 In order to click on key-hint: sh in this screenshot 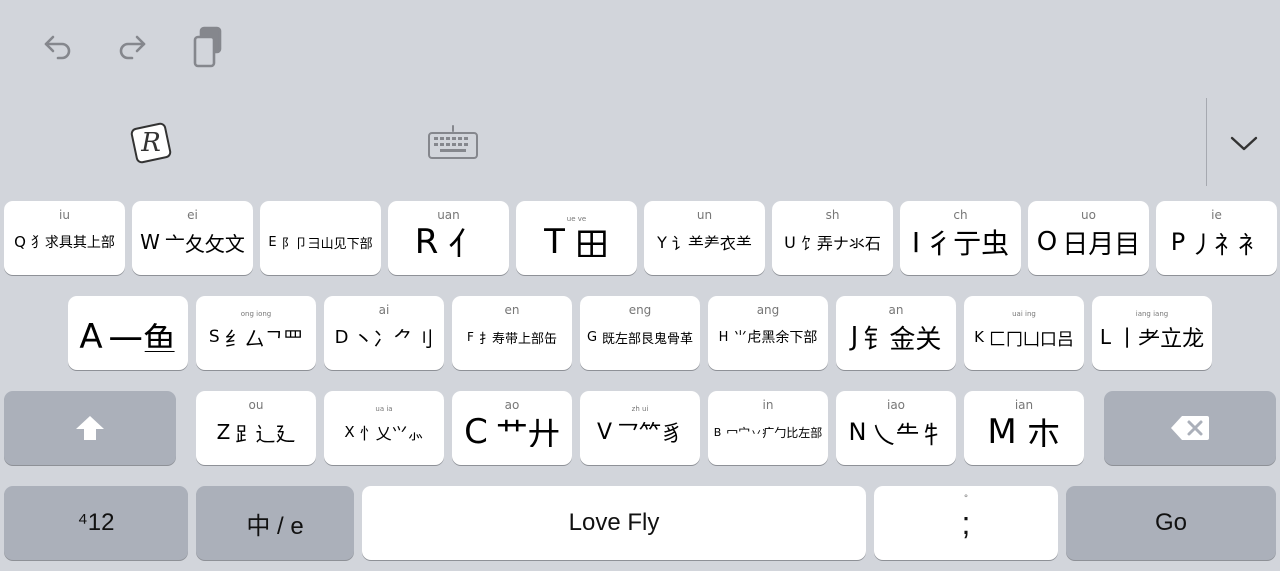, I will do `click(832, 215)`.